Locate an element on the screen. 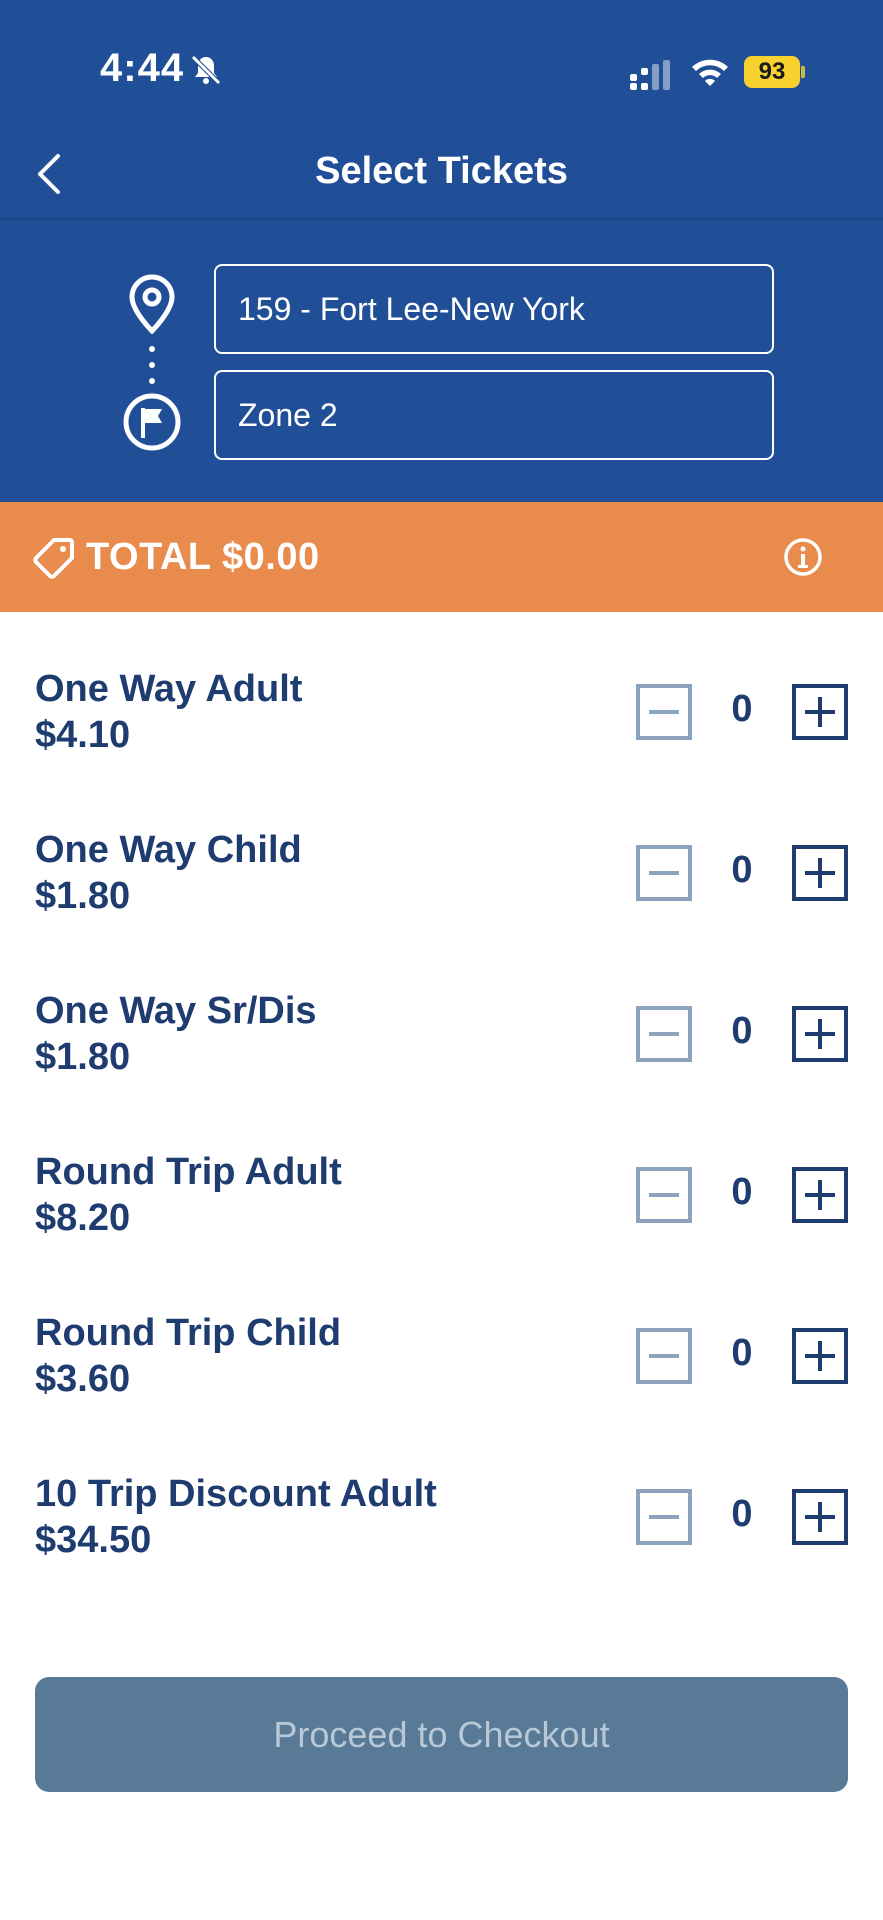 The image size is (883, 1920). route-selector: 159 - Fort Lee-New York Zone 2 is located at coordinates (441, 360).